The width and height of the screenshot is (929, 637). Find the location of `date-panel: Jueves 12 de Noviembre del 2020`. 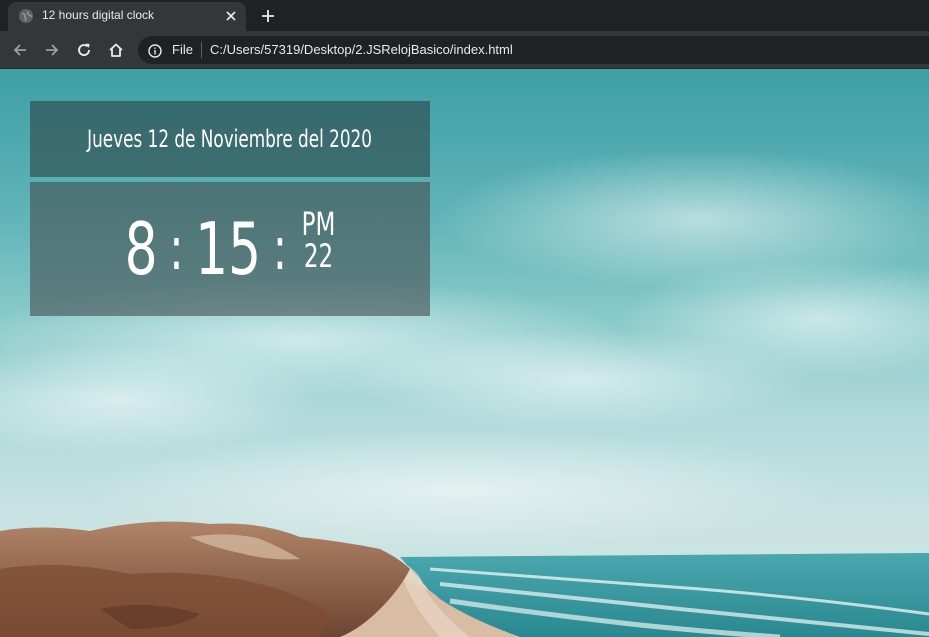

date-panel: Jueves 12 de Noviembre del 2020 is located at coordinates (230, 139).